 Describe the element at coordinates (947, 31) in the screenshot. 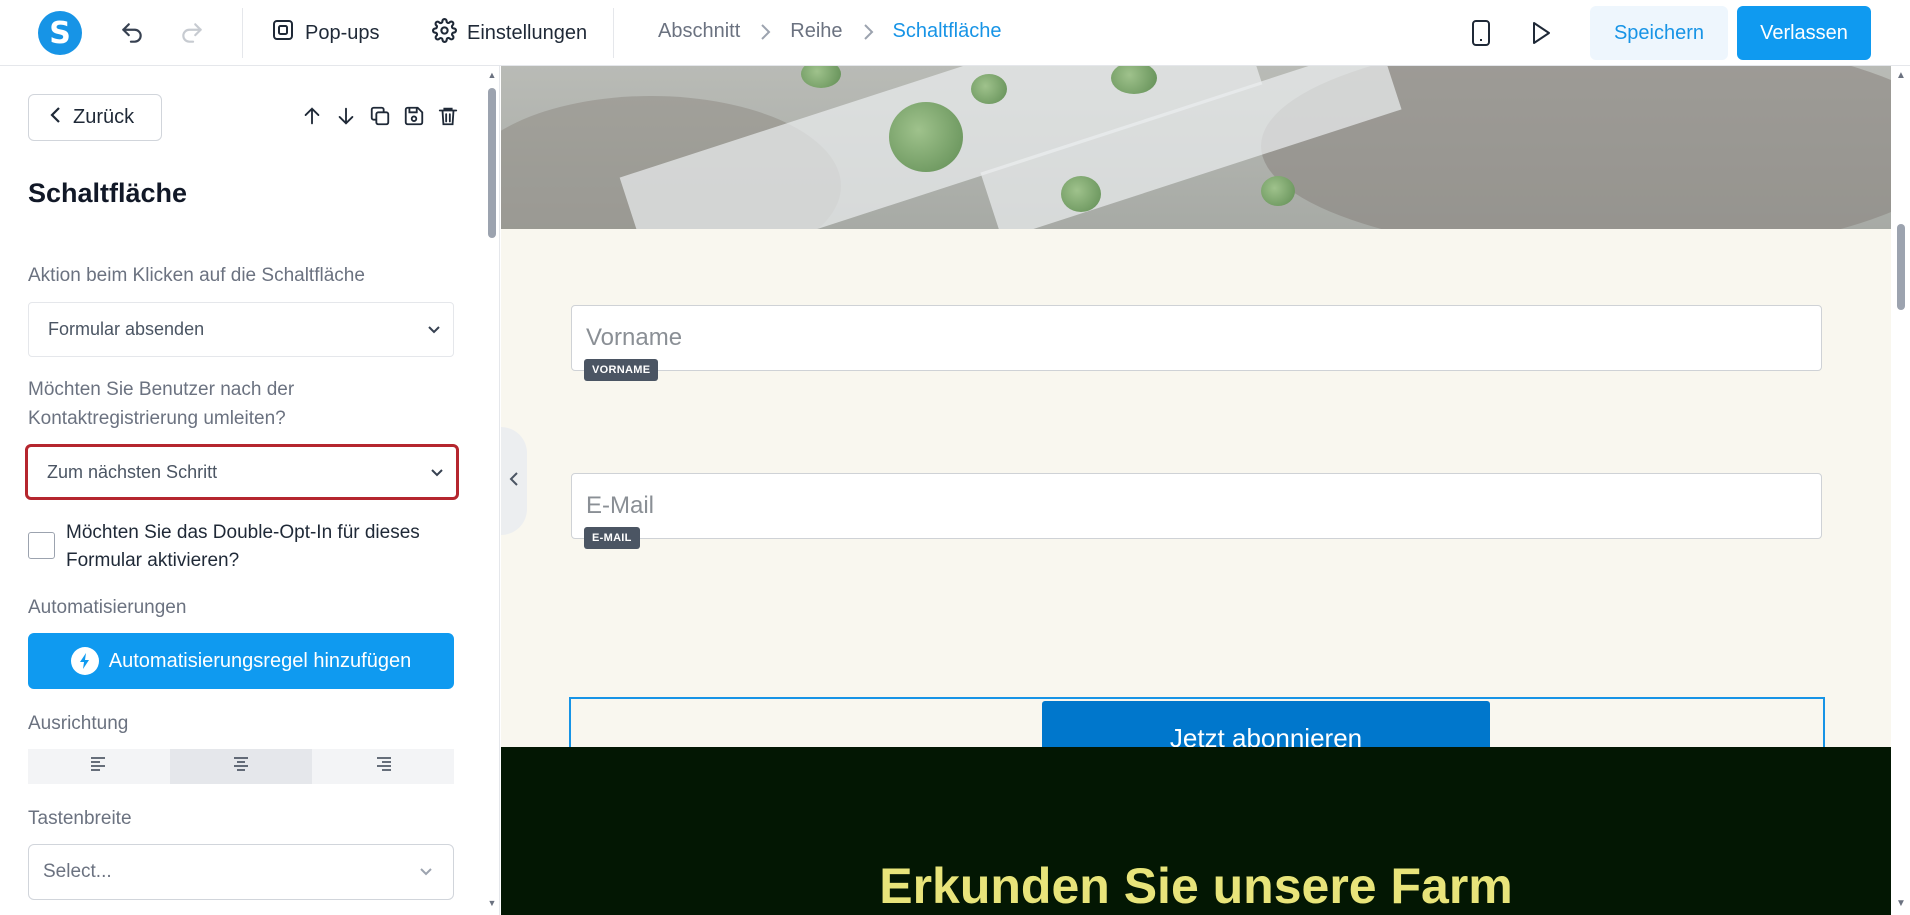

I see `breadcrumb-button: Schaltfläche` at that location.